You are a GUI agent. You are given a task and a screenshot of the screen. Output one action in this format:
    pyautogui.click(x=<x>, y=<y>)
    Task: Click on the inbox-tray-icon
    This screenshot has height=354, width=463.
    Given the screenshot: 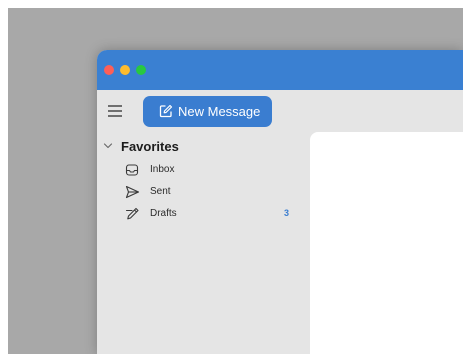 What is the action you would take?
    pyautogui.click(x=132, y=170)
    